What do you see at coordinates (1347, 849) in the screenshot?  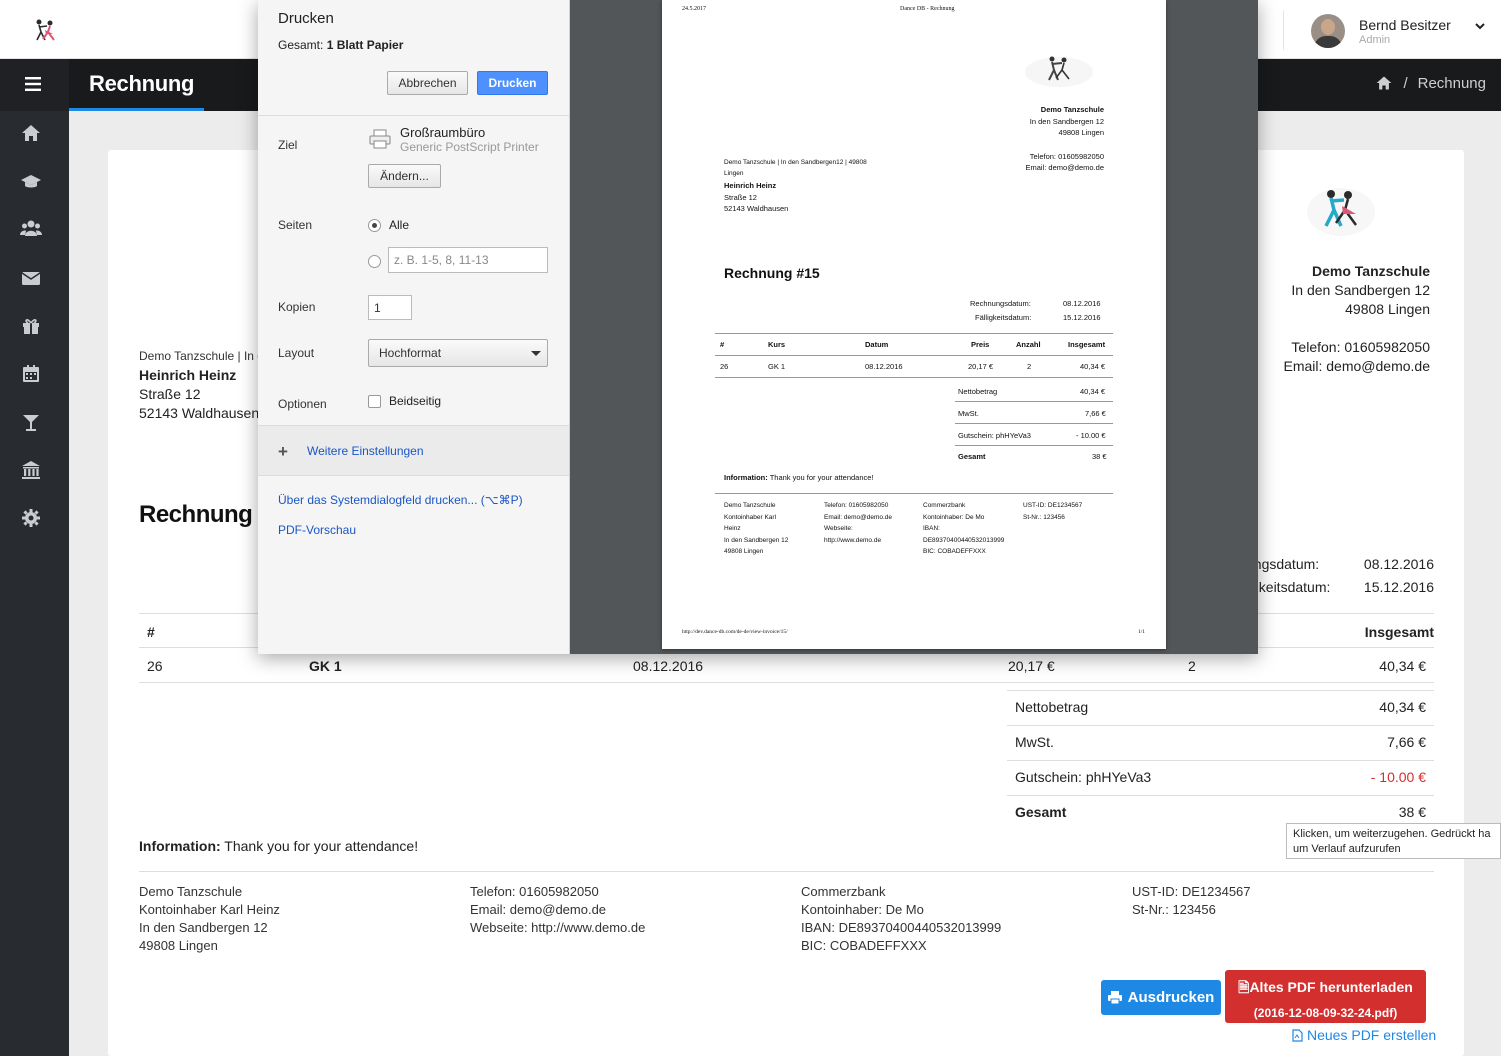 I see `tooltip-line: um Verlauf aufzurufen` at bounding box center [1347, 849].